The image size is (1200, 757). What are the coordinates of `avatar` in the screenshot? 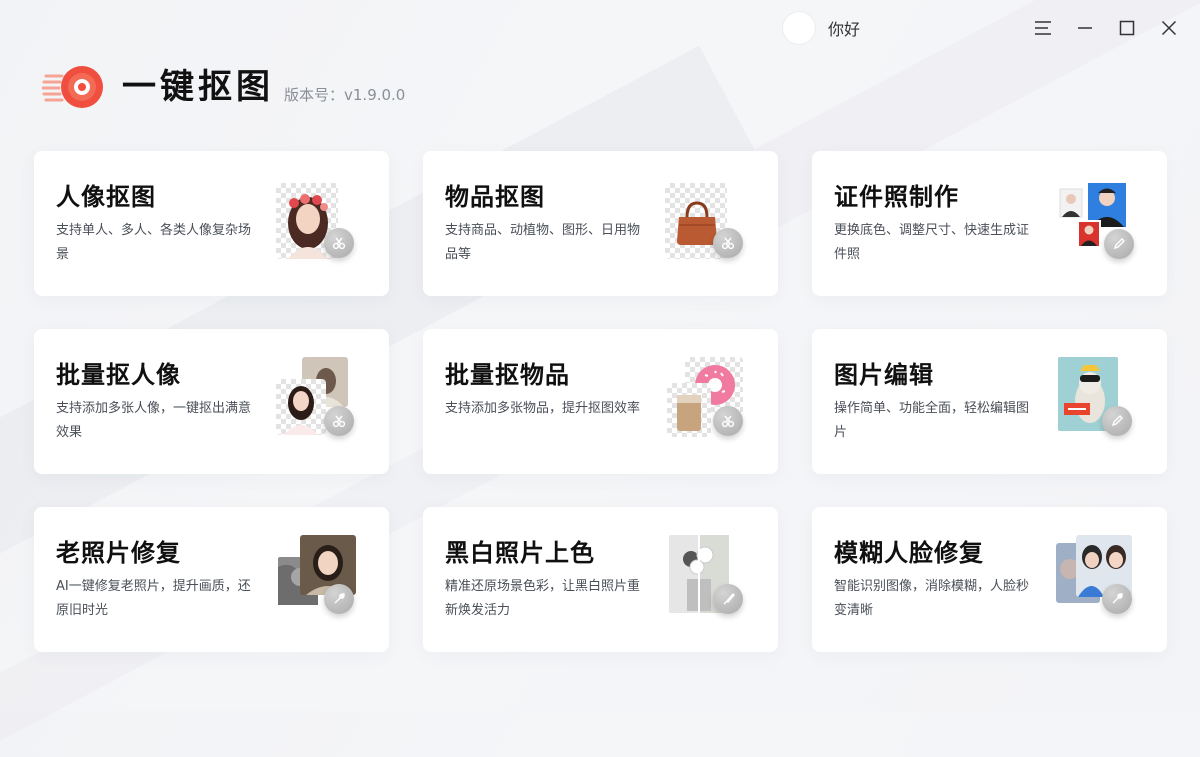 It's located at (799, 28).